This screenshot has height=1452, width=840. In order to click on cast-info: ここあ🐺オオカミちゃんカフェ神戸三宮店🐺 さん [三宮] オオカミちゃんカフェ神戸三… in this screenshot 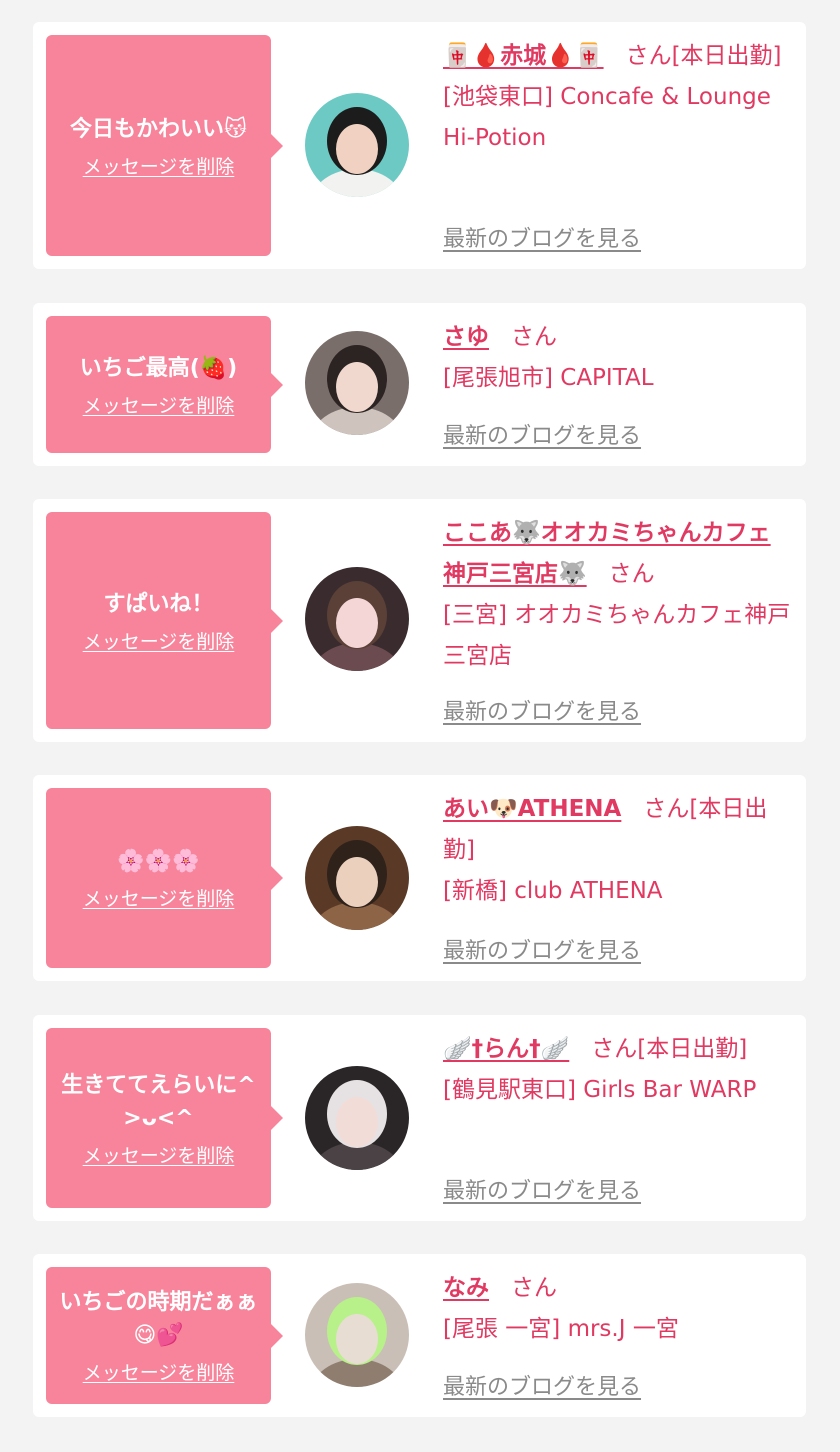, I will do `click(617, 595)`.